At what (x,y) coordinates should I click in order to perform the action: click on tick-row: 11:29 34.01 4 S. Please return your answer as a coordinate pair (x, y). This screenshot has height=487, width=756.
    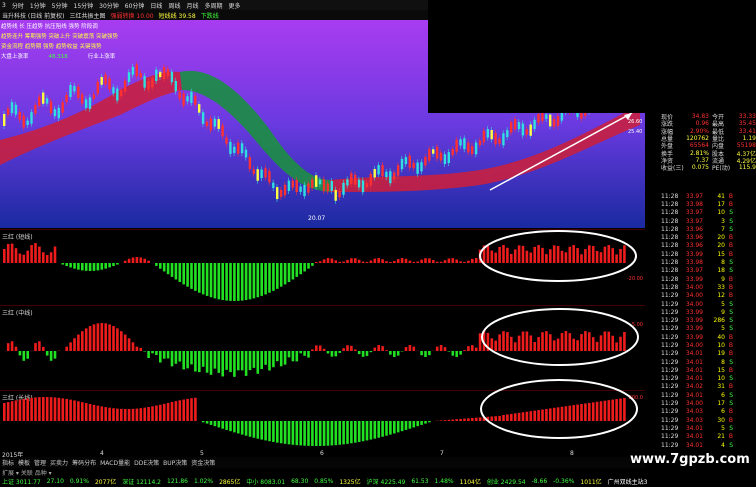
    Looking at the image, I should click on (697, 445).